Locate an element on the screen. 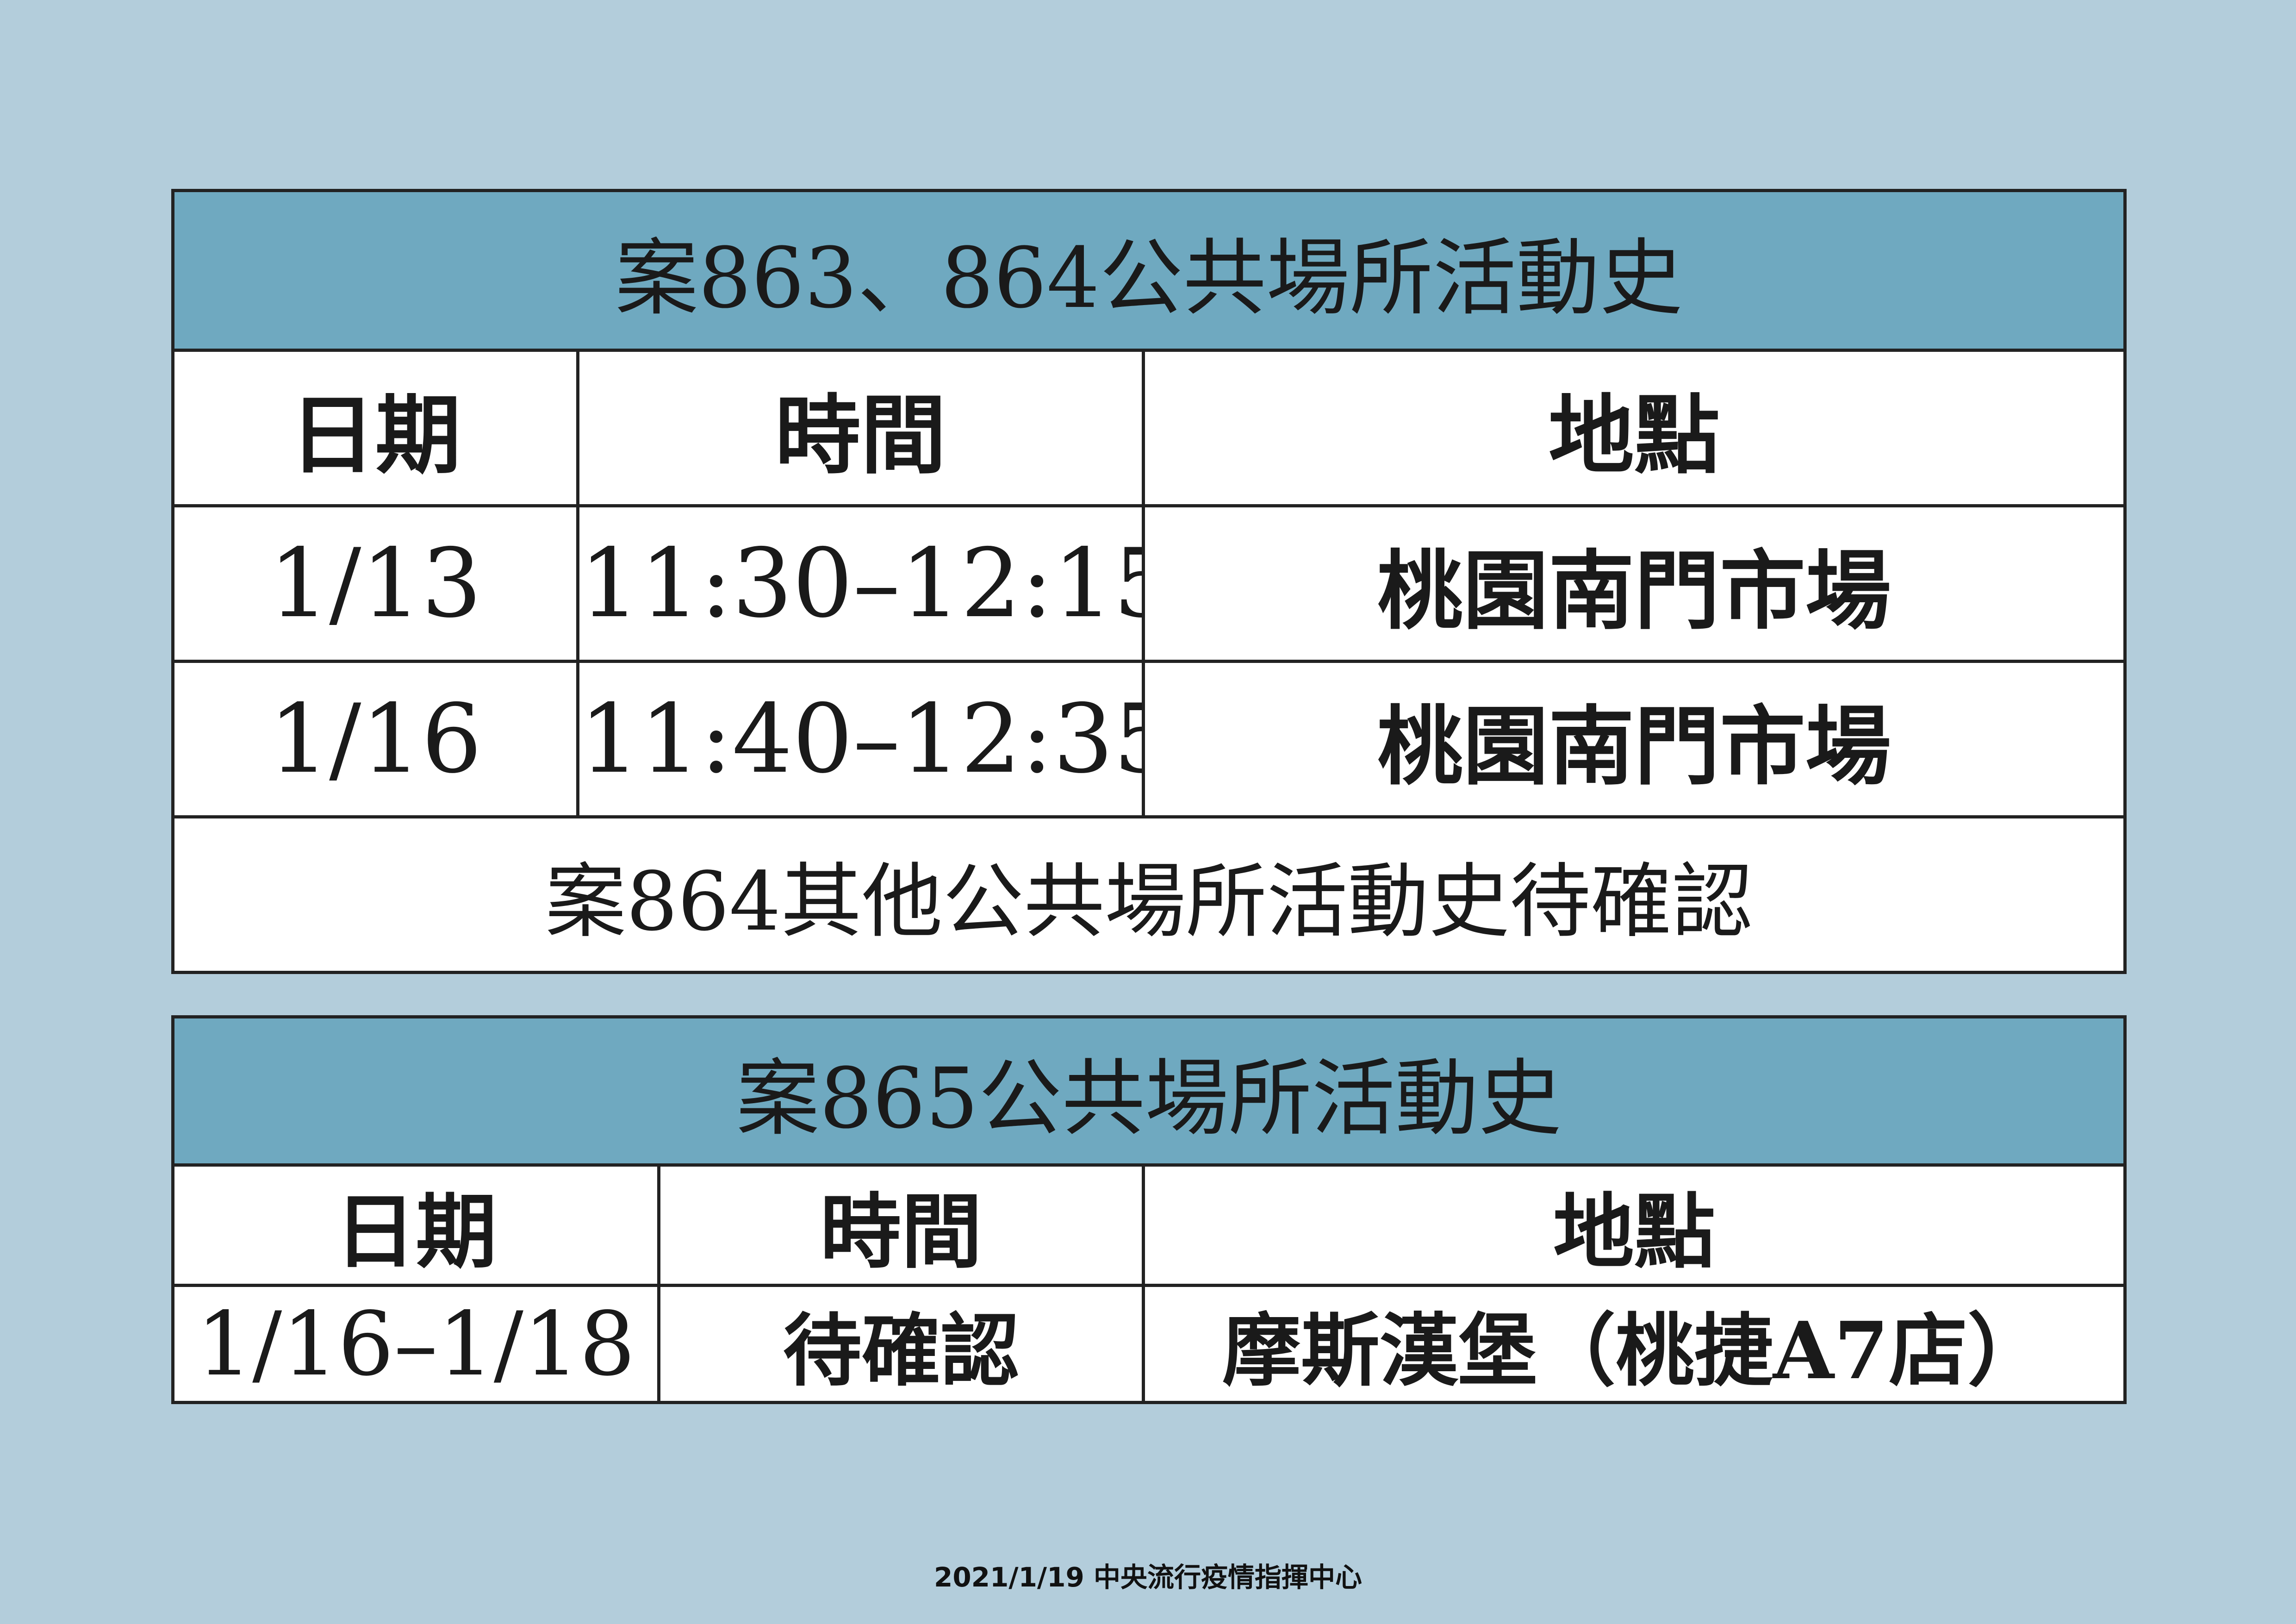 This screenshot has width=2296, height=1624. table-title: 案865公共場所活動史 is located at coordinates (1149, 1091).